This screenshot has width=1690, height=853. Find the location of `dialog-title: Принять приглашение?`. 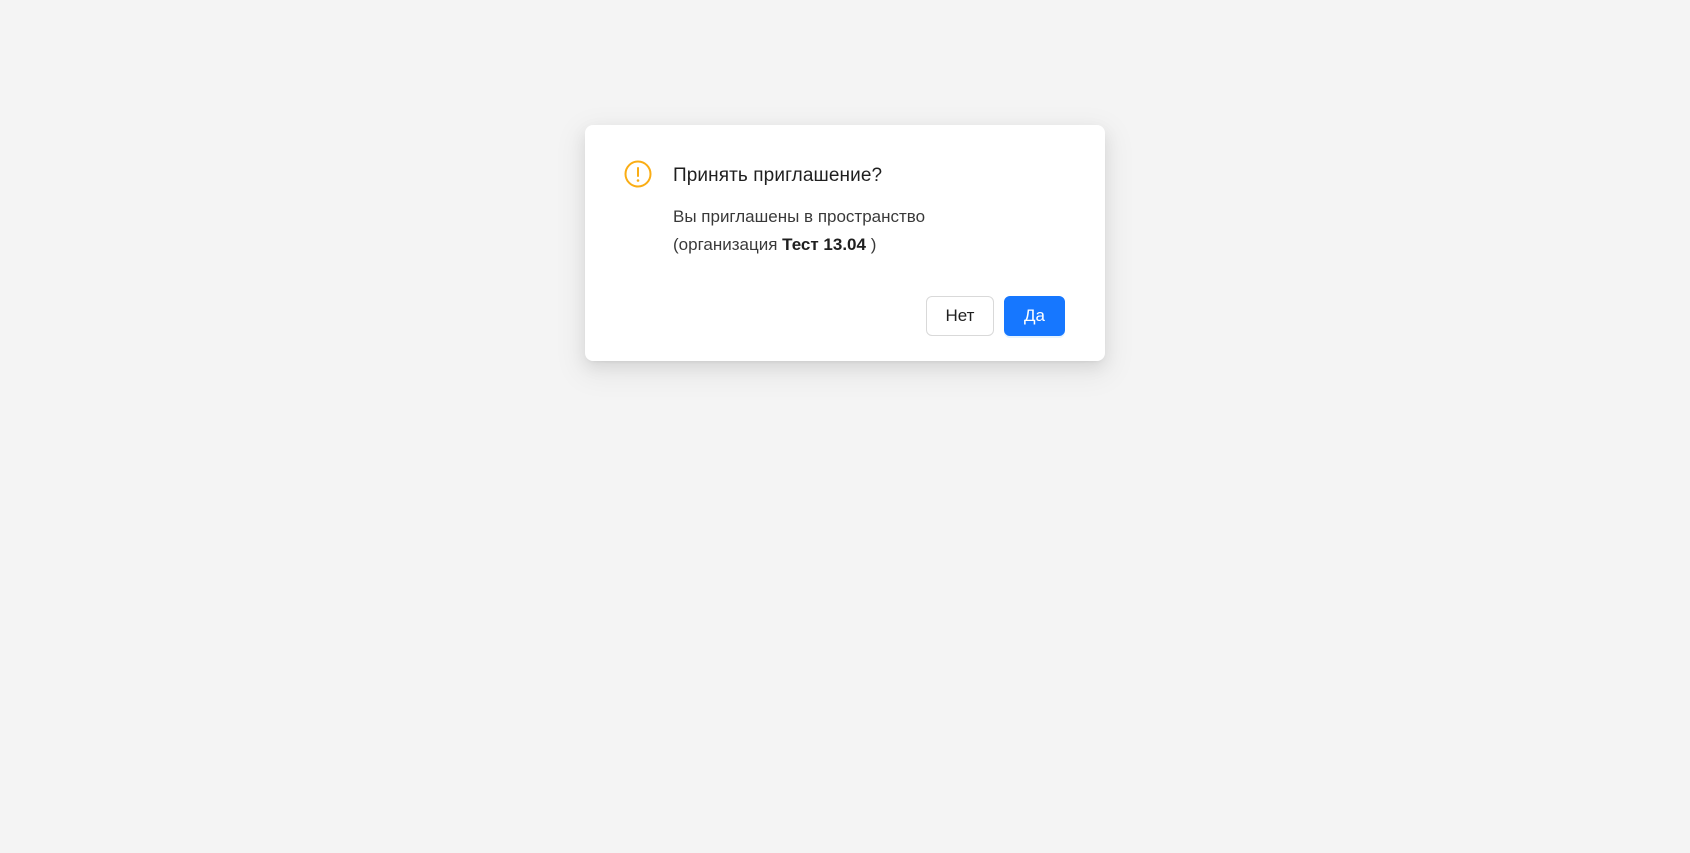

dialog-title: Принять приглашение? is located at coordinates (778, 175).